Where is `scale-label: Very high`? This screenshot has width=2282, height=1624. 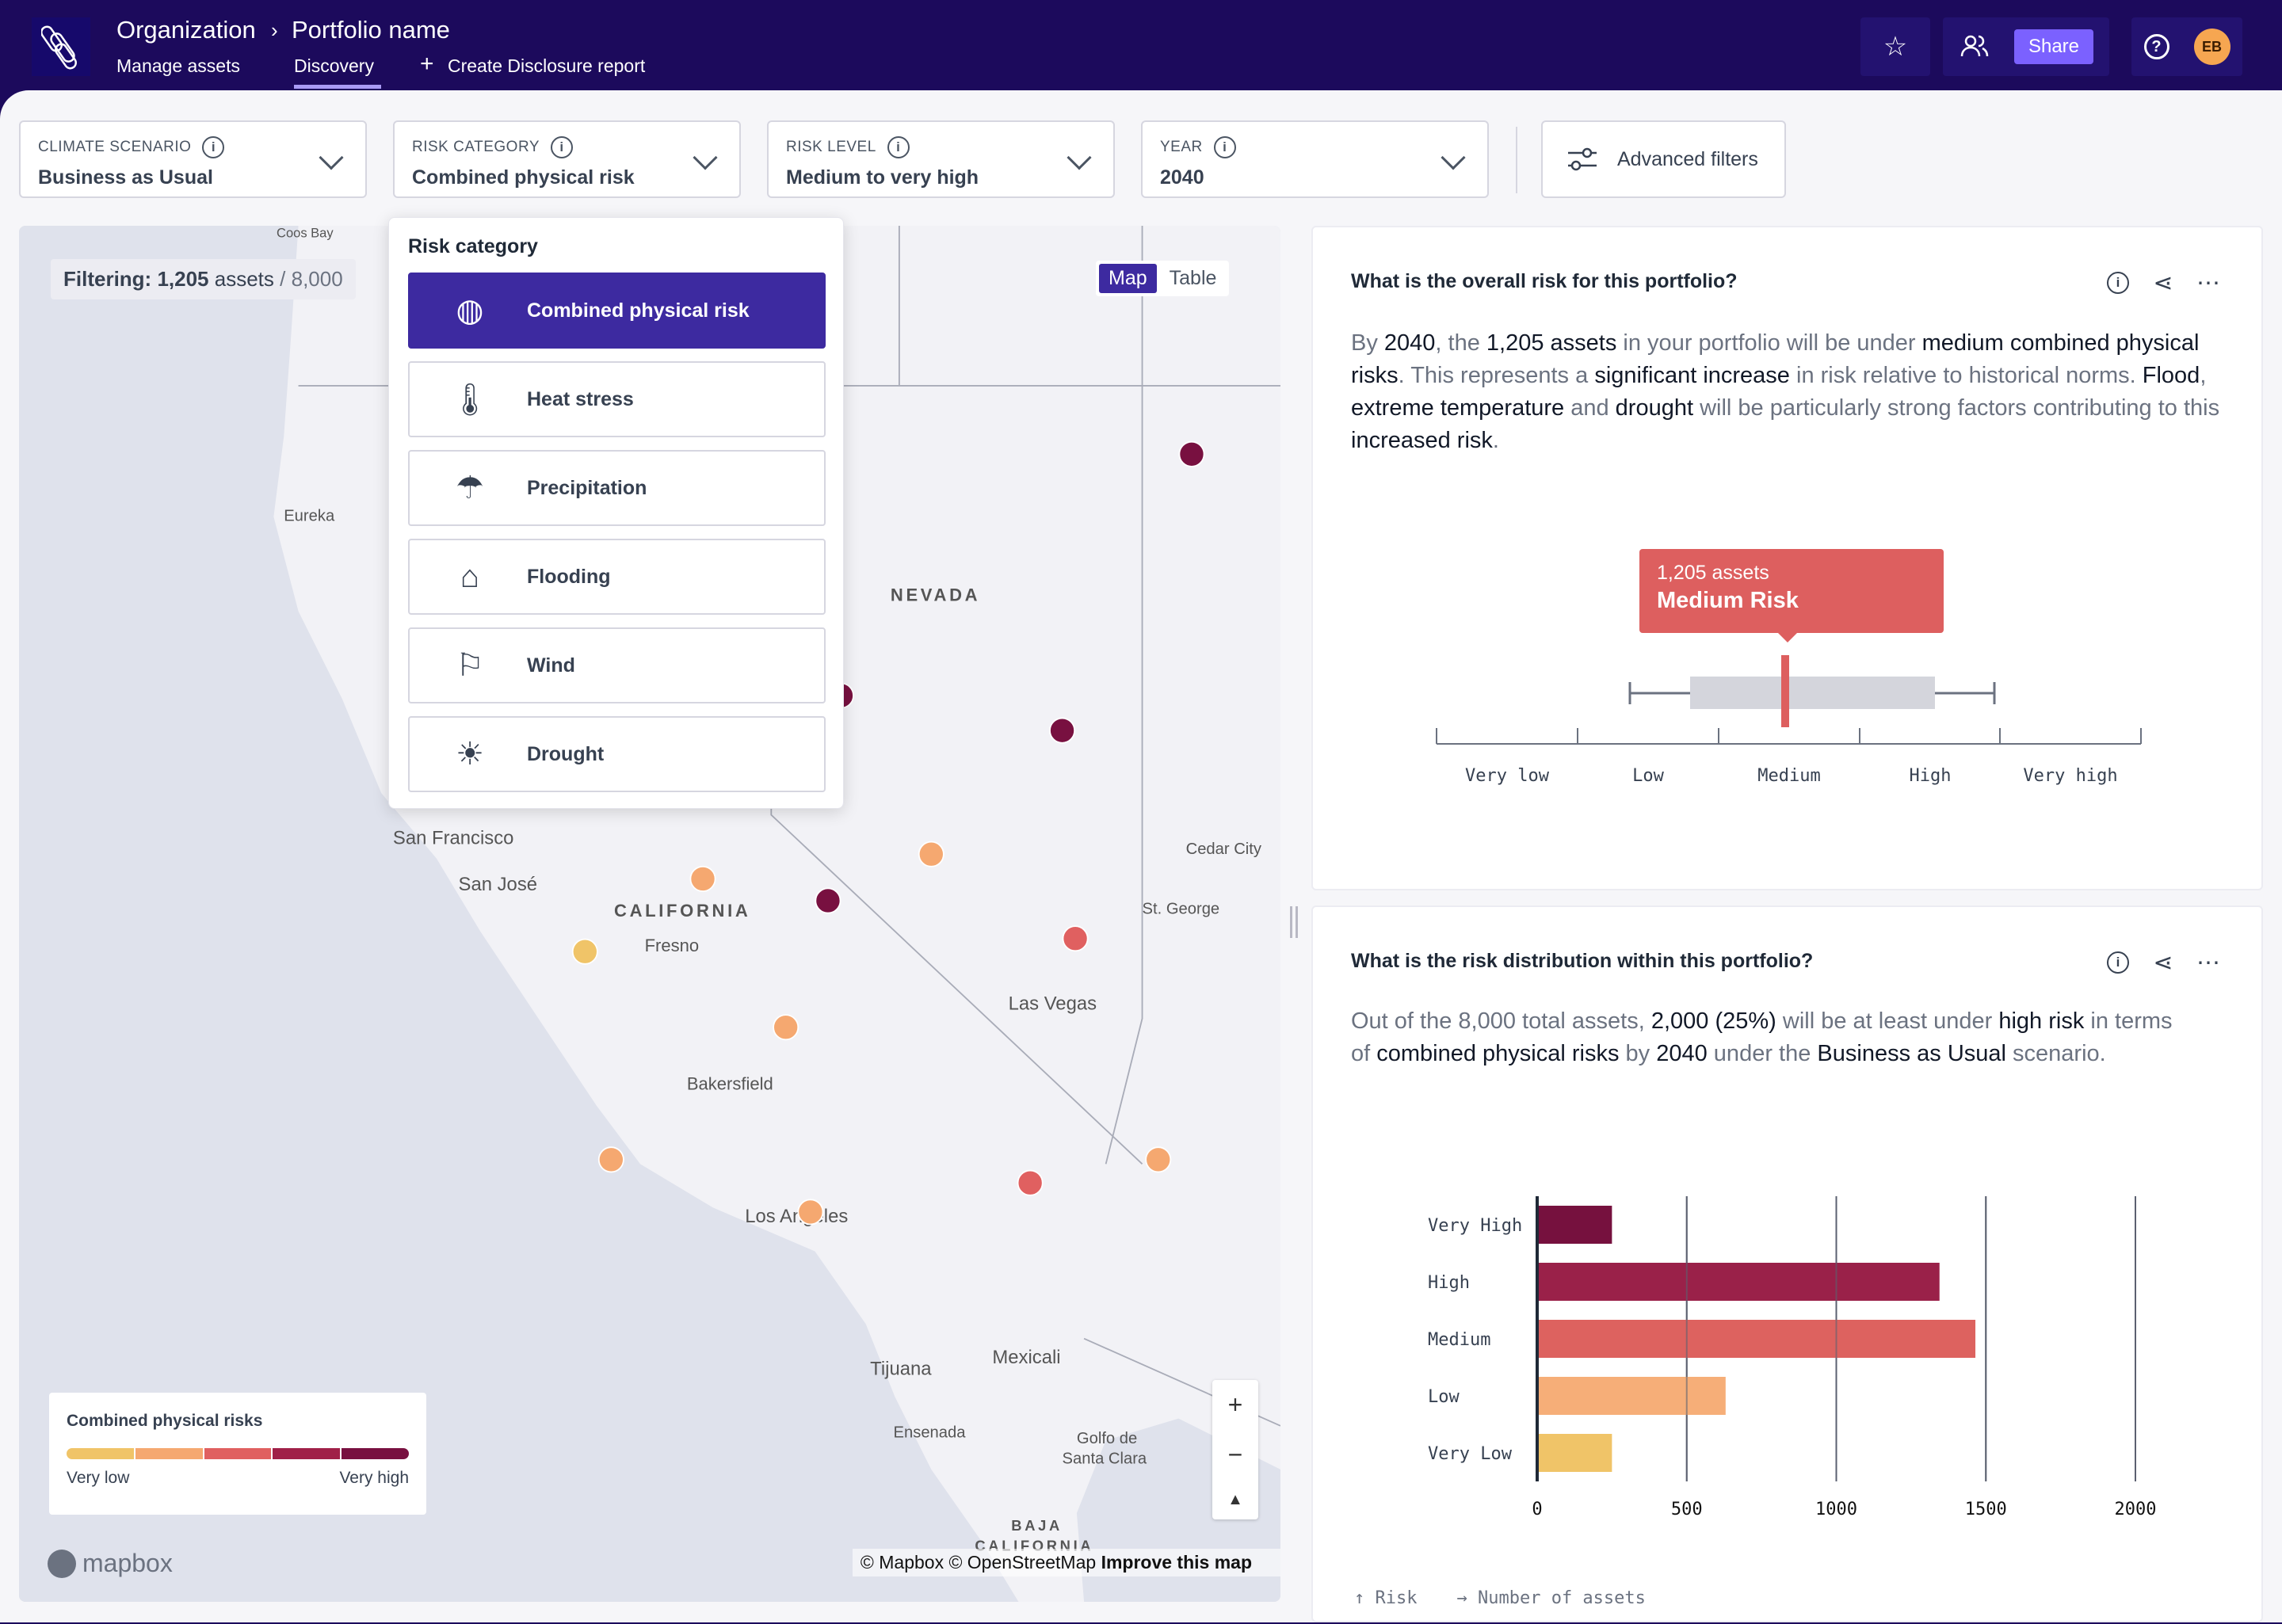 scale-label: Very high is located at coordinates (2070, 776).